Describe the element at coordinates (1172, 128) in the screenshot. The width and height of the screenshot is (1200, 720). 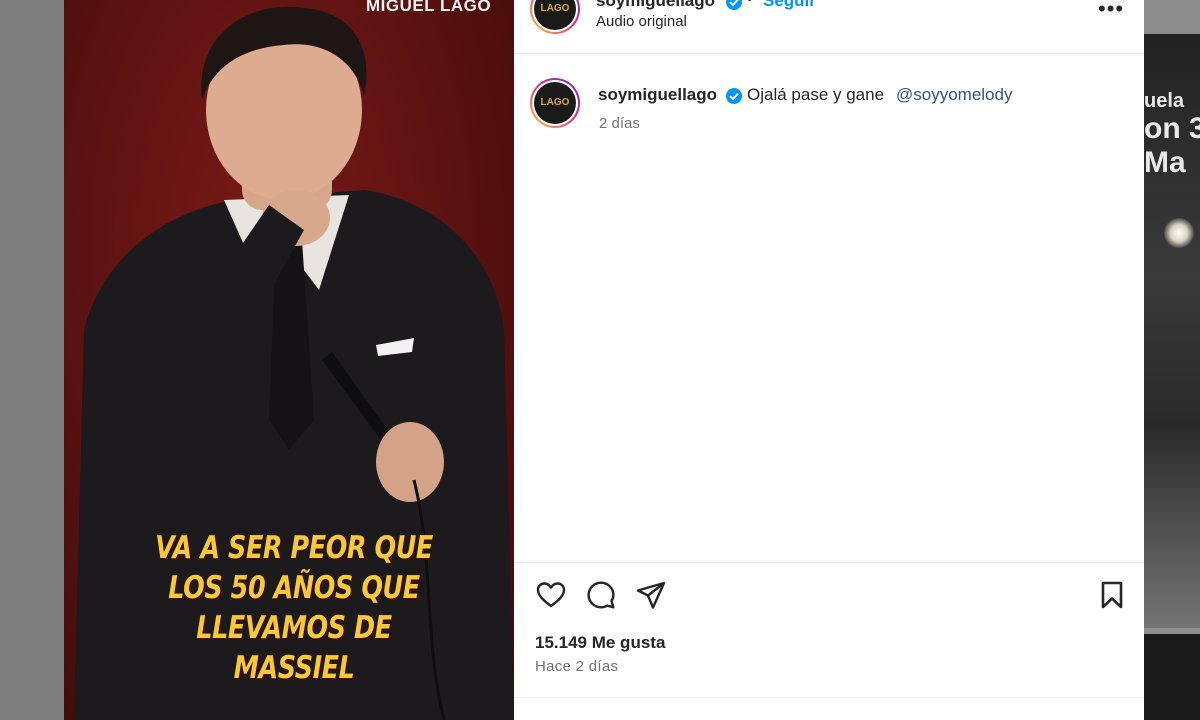
I see `next-post-text-line: on 3` at that location.